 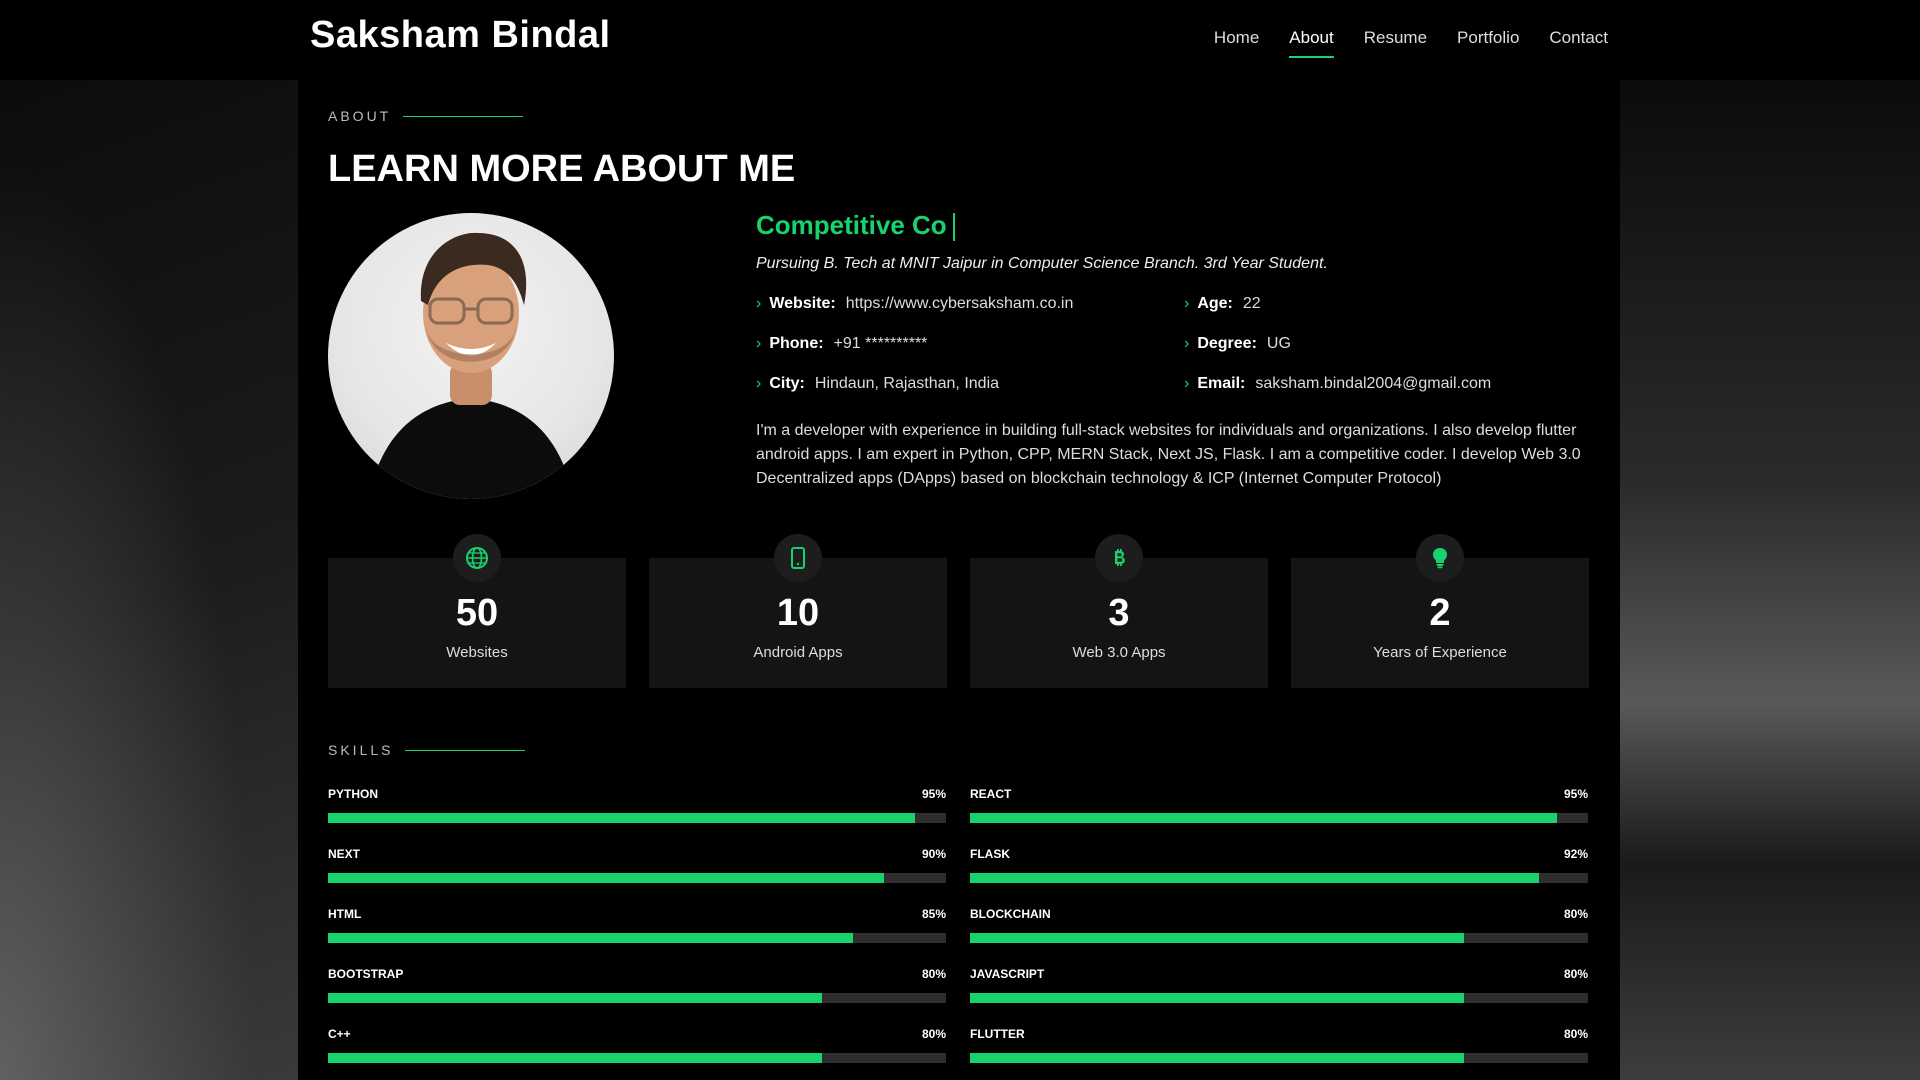 What do you see at coordinates (637, 925) in the screenshot?
I see `skill-item: HTML 85%` at bounding box center [637, 925].